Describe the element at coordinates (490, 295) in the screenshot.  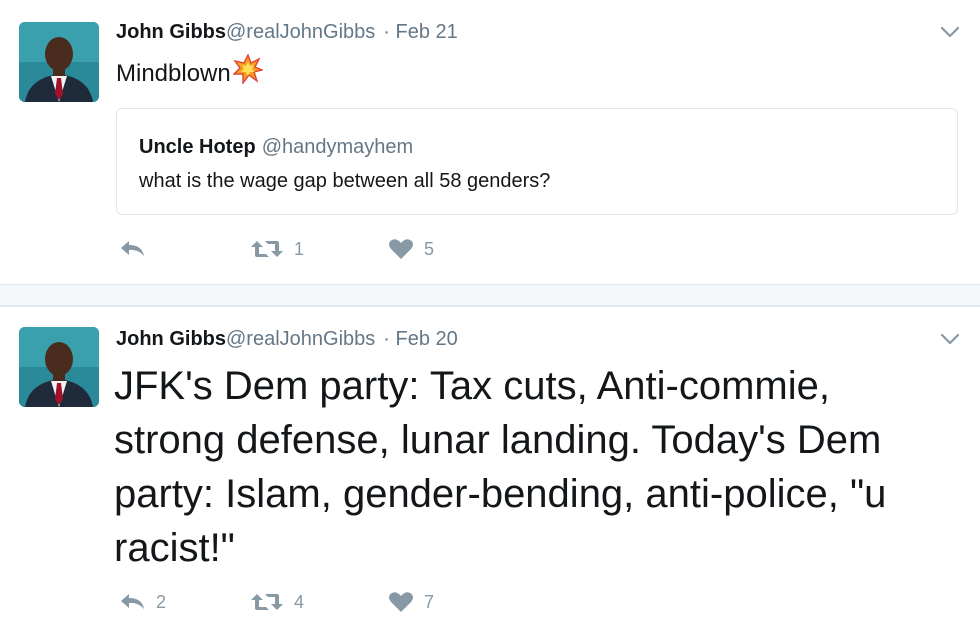
I see `tweet-separator` at that location.